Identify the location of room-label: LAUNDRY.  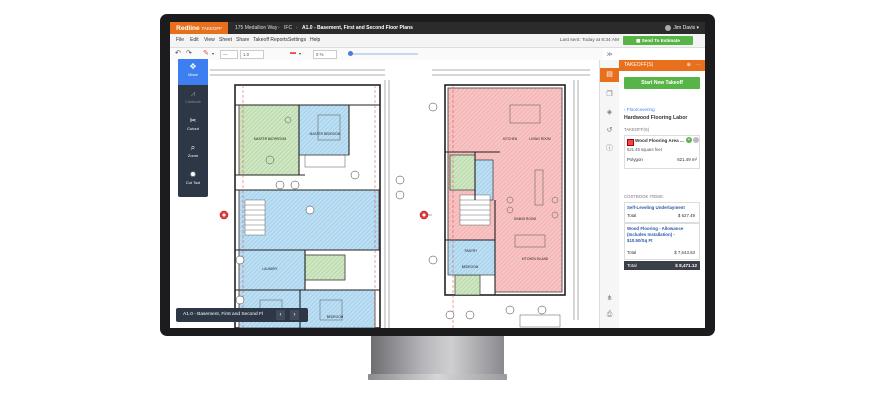
(270, 269).